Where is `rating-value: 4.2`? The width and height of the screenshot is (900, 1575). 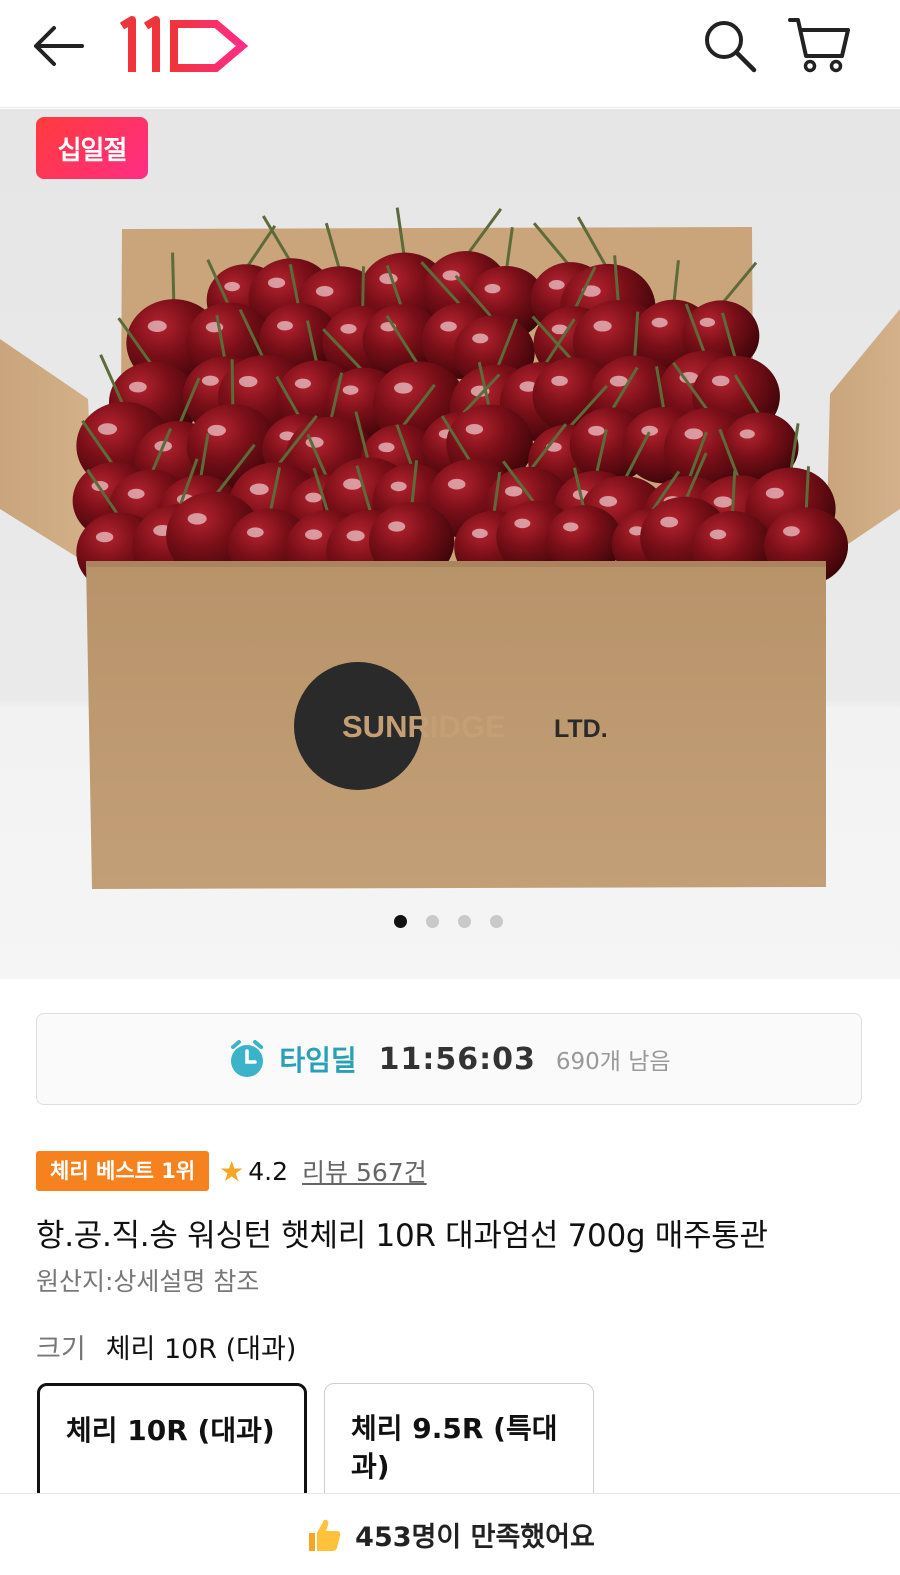 rating-value: 4.2 is located at coordinates (268, 1171).